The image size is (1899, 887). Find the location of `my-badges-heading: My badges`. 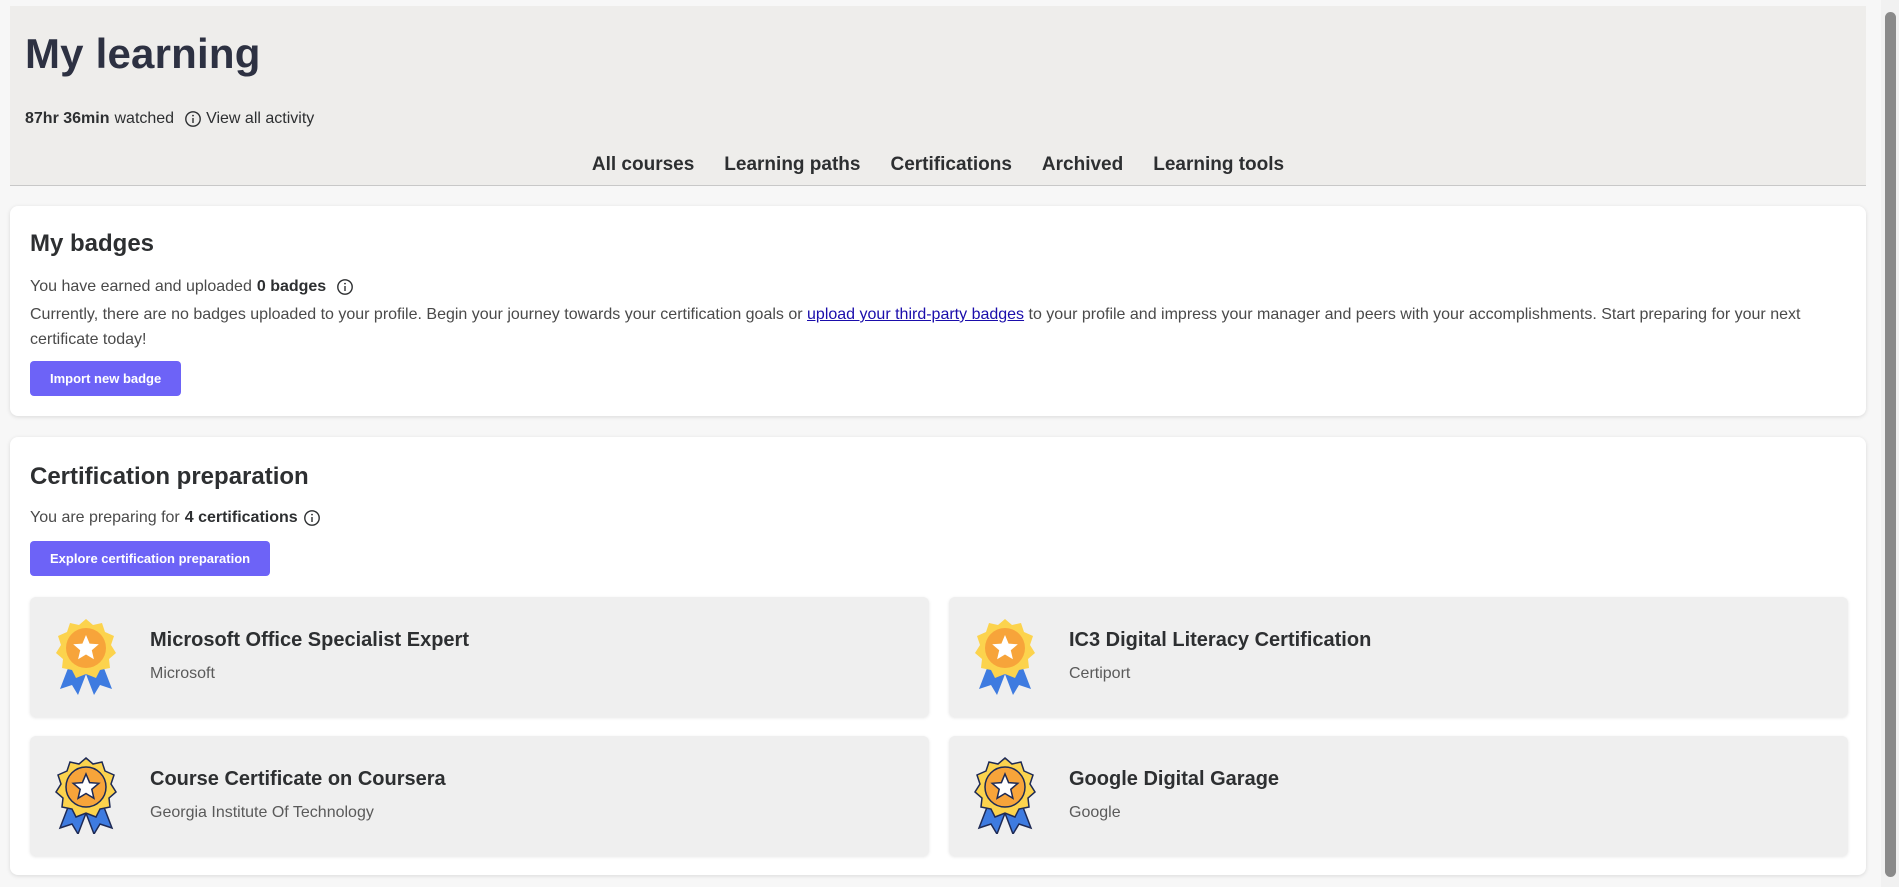

my-badges-heading: My badges is located at coordinates (92, 243).